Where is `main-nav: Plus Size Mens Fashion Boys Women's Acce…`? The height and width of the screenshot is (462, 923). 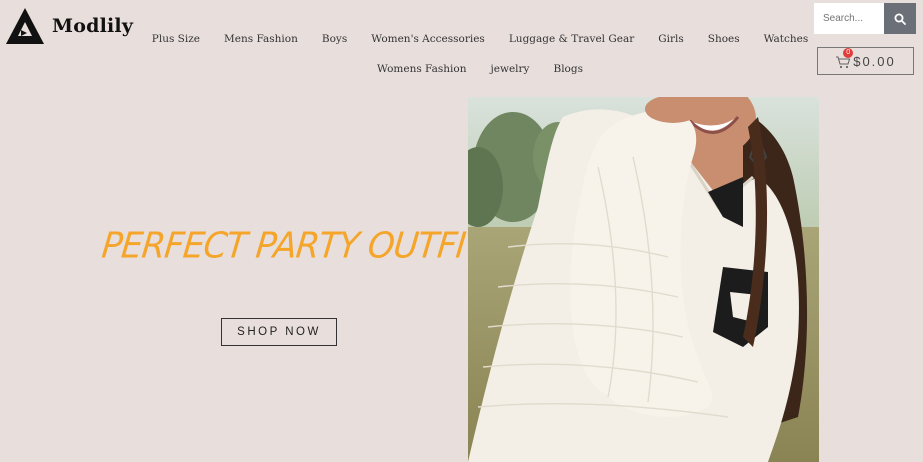
main-nav: Plus Size Mens Fashion Boys Women's Acce… is located at coordinates (480, 54).